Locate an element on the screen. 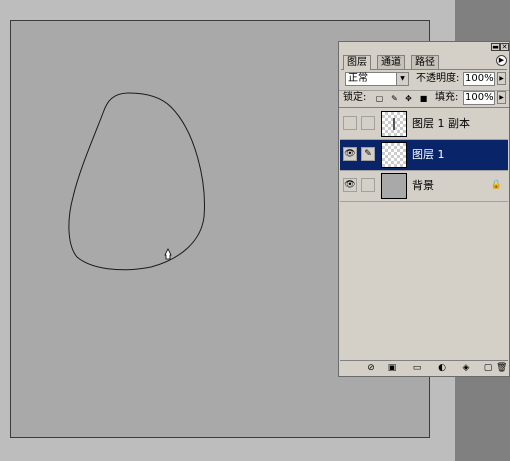 This screenshot has width=510, height=461. fill-field: 100% is located at coordinates (479, 98).